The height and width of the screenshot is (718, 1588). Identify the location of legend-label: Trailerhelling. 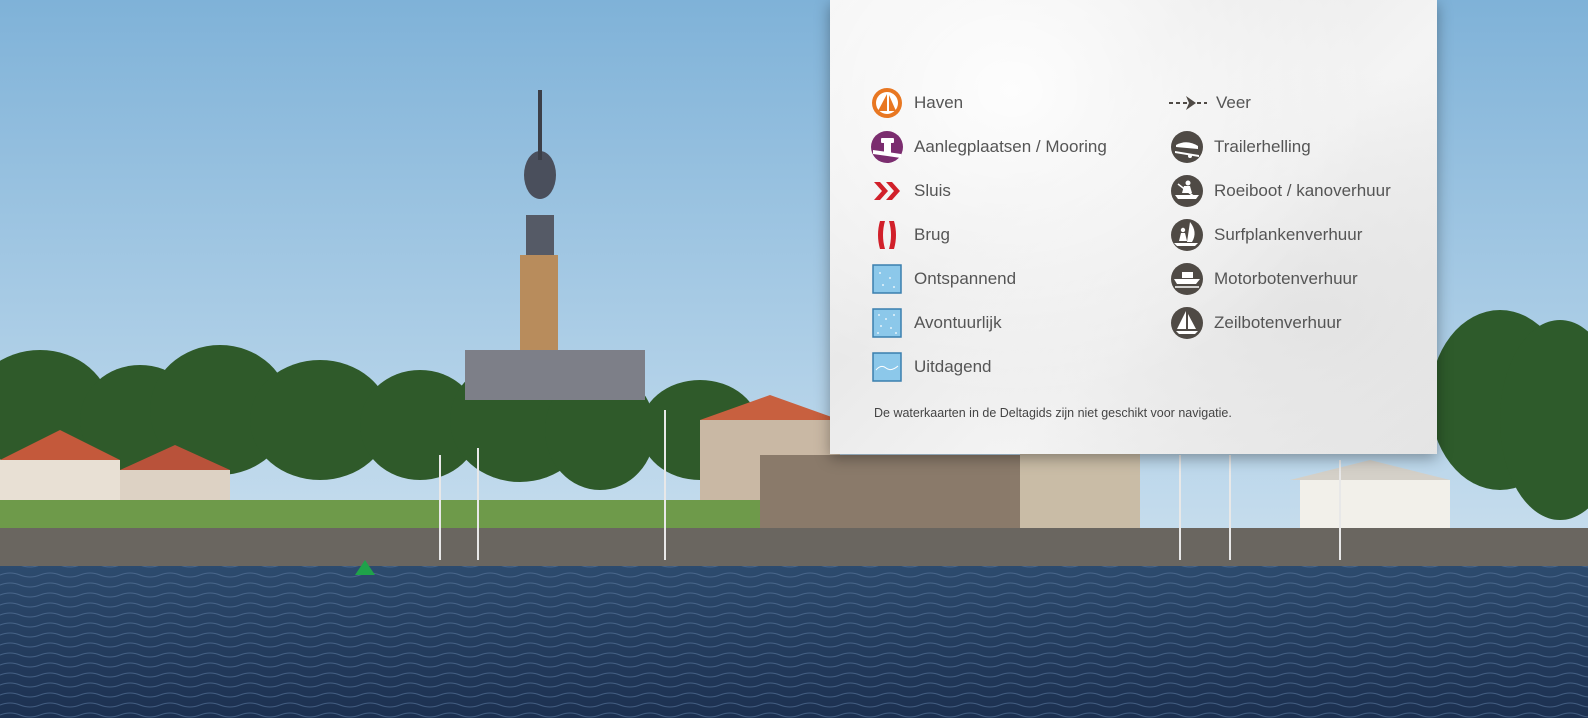
(1262, 146).